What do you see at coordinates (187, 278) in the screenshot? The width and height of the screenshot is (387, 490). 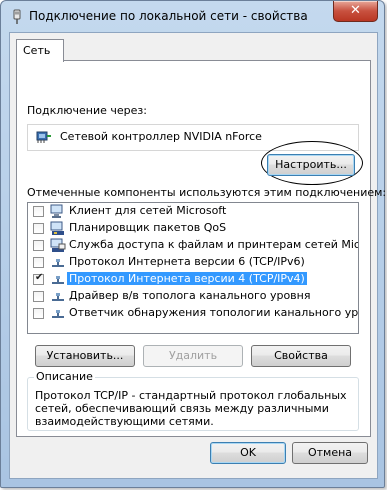 I see `component-label: Протокол Интернета версии 4 (TCP/IPv4)` at bounding box center [187, 278].